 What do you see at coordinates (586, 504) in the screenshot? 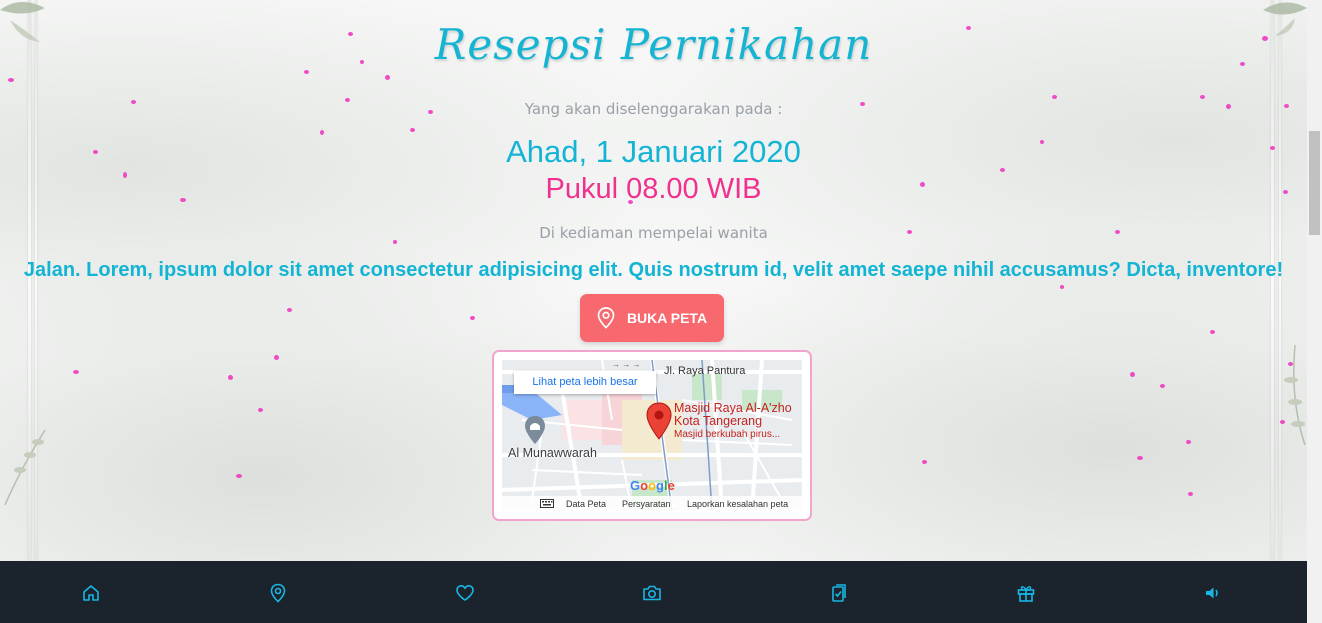
I see `map-data-link: Data Peta` at bounding box center [586, 504].